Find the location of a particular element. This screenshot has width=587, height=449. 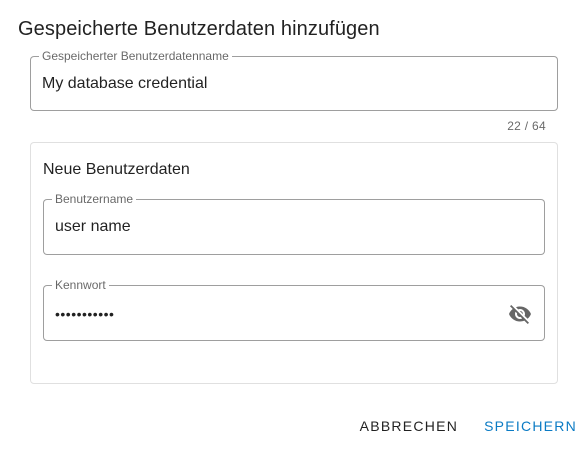

password-input: ••••••••••• is located at coordinates (84, 314).